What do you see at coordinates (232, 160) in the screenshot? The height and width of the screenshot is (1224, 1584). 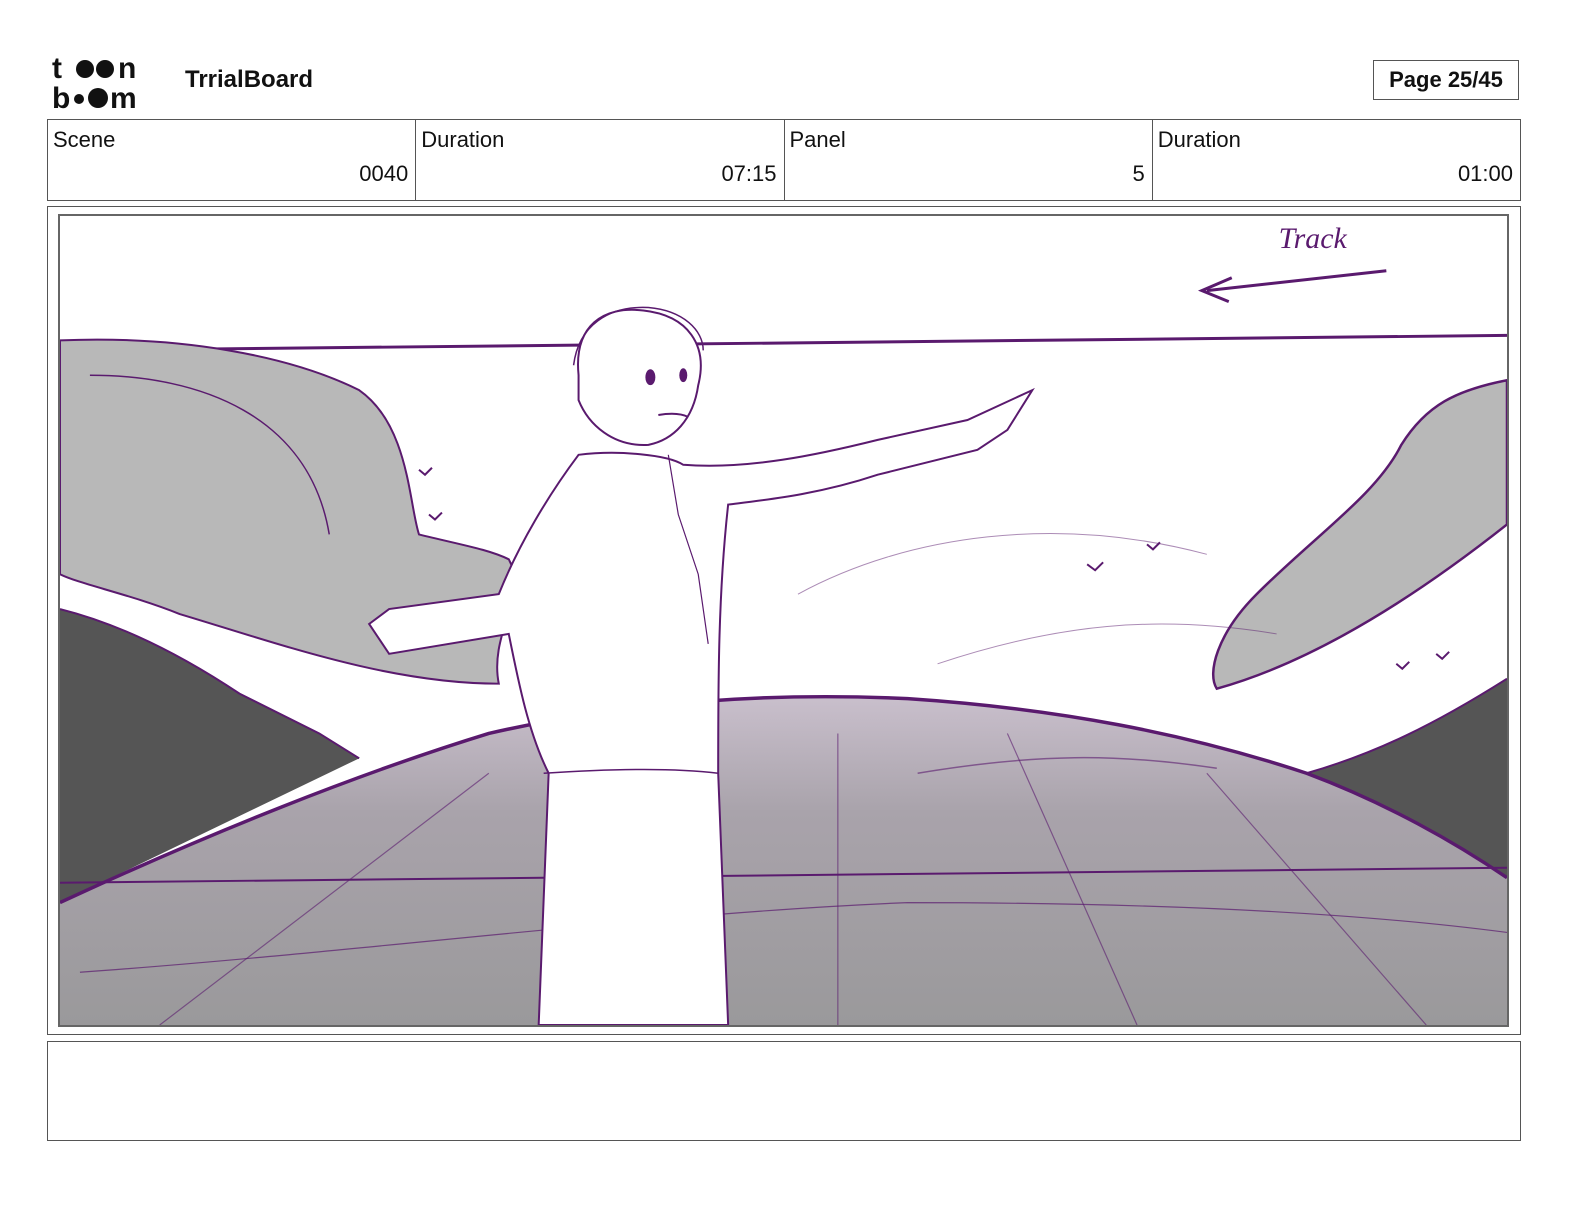 I see `scene-cell: Scene 0040` at bounding box center [232, 160].